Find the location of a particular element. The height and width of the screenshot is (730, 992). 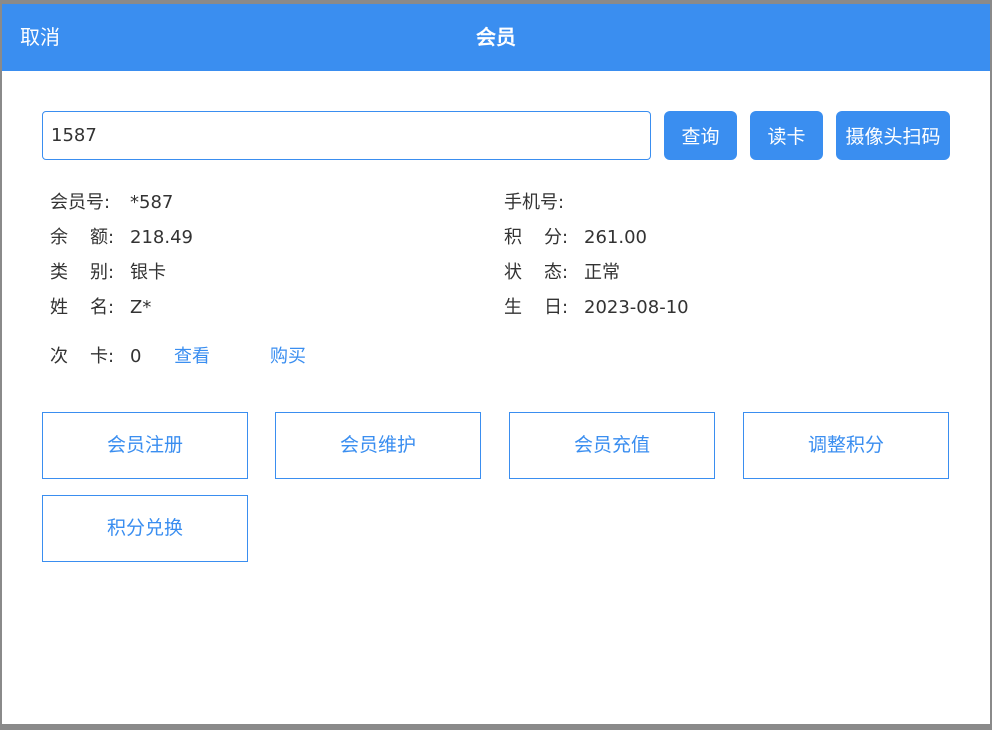

member-register-button: 会员注册 is located at coordinates (145, 445).